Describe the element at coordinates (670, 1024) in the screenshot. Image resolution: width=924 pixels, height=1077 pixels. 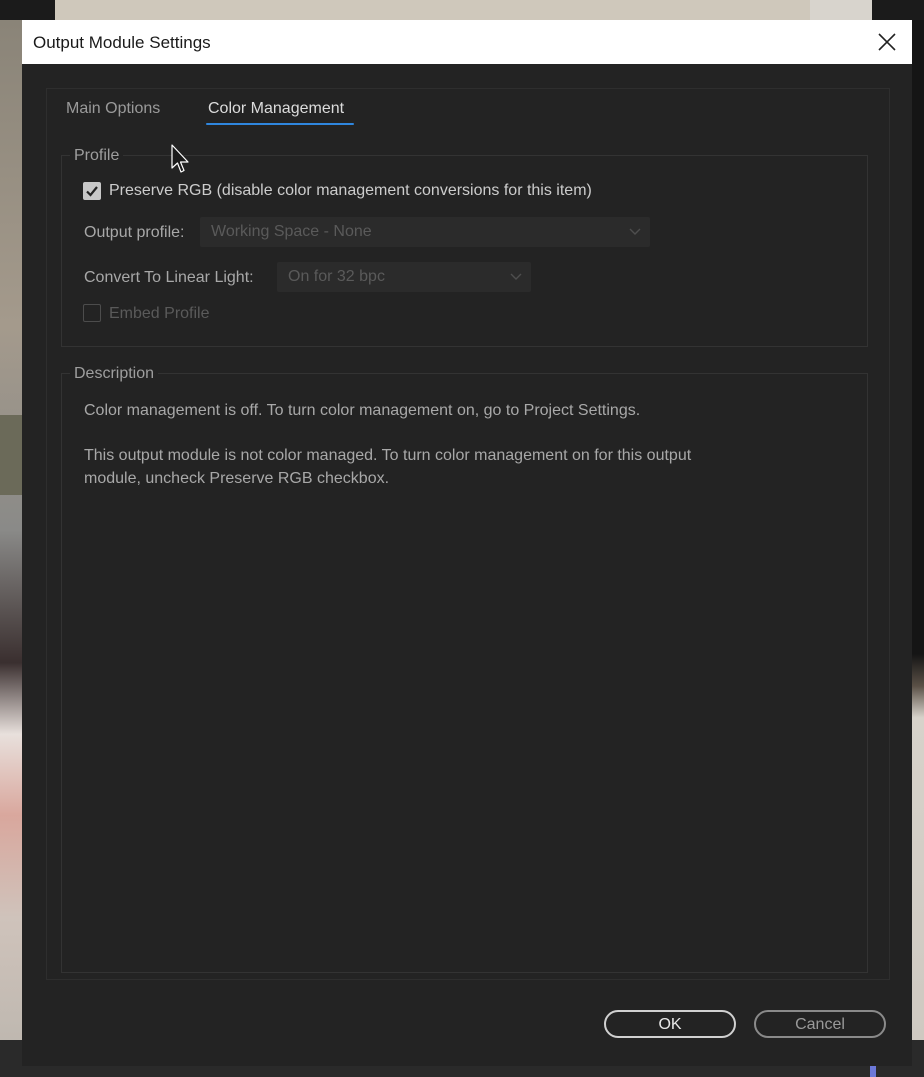
I see `ok-button: OK` at that location.